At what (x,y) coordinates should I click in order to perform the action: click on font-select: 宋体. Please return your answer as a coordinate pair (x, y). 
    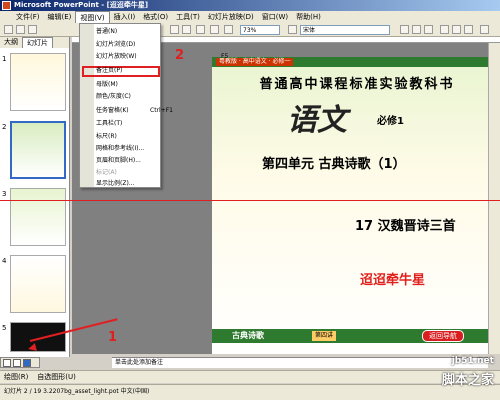
    Looking at the image, I should click on (345, 30).